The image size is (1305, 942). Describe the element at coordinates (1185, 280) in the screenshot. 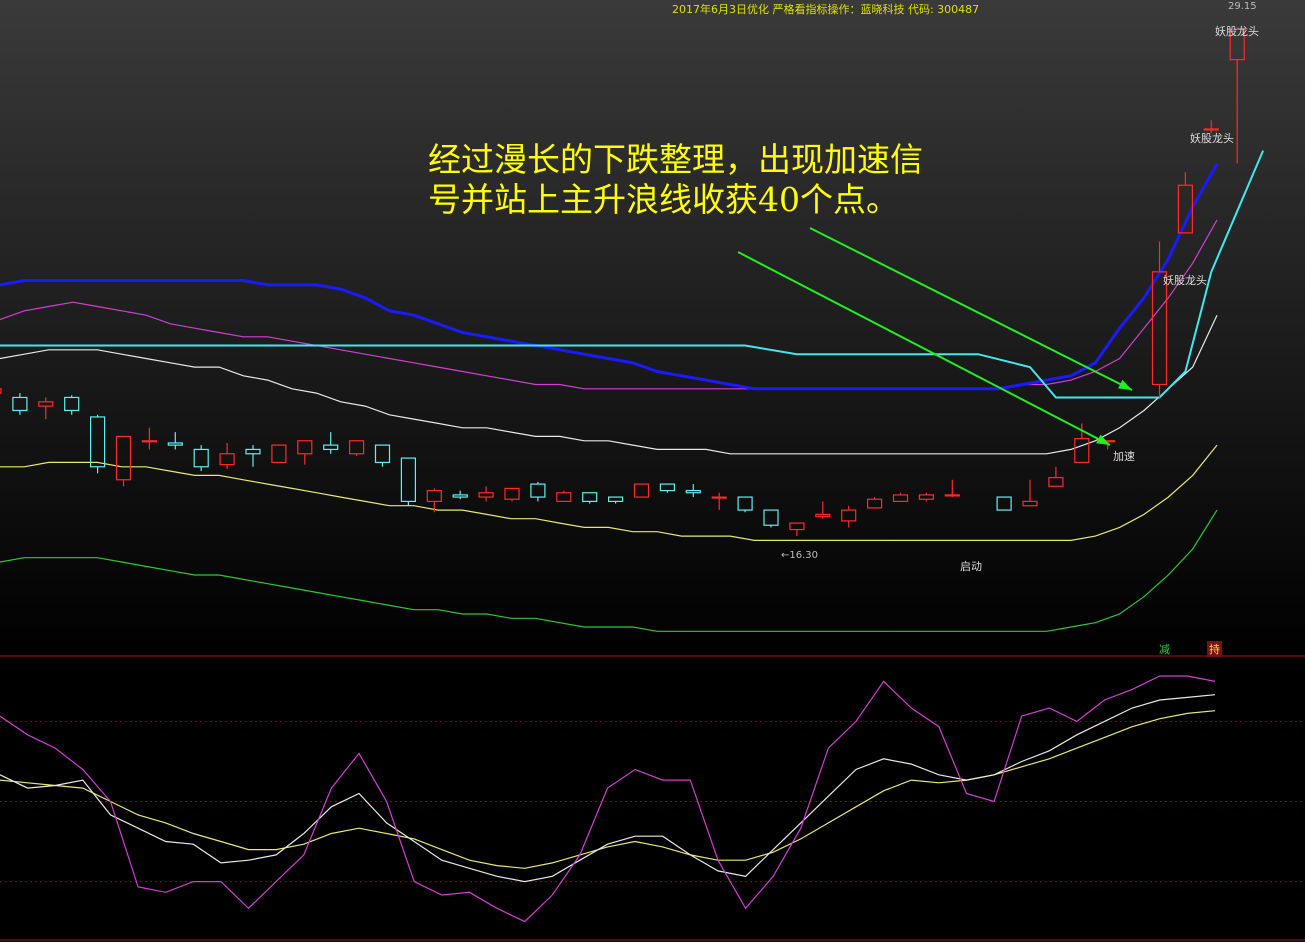

I see `signal-dragon-3: 妖股龙头` at that location.